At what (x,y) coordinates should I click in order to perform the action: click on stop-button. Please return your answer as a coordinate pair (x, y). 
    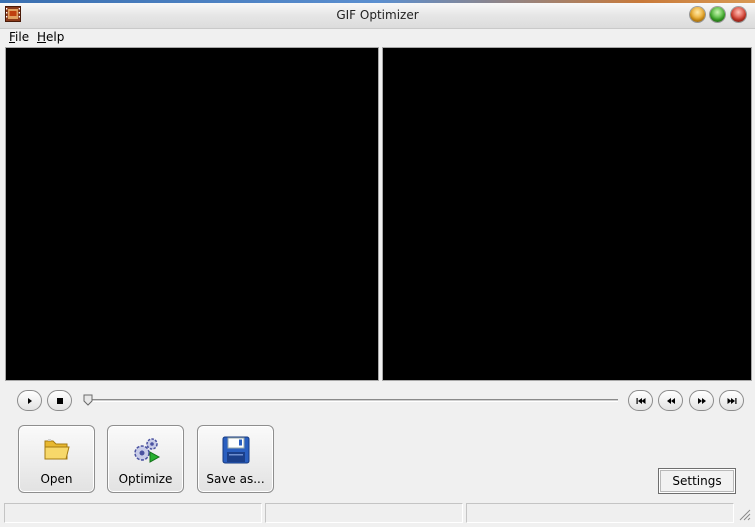
    Looking at the image, I should click on (59, 400).